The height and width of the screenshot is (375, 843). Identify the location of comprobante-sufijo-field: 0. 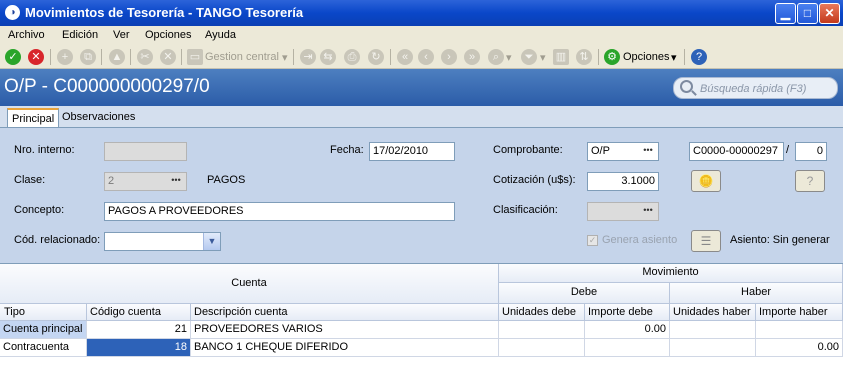
(811, 151).